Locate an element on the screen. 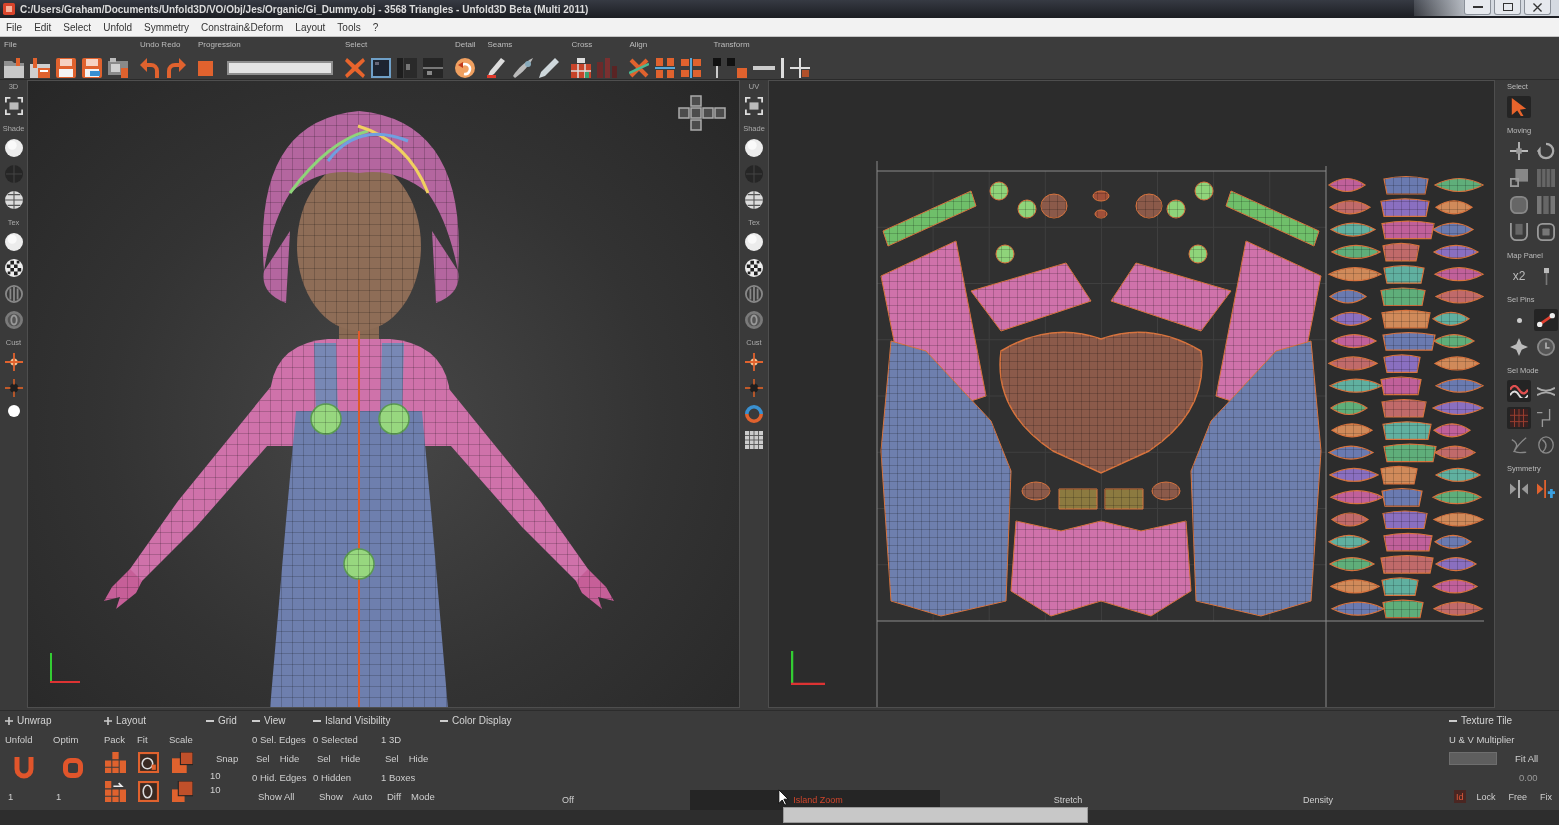  menu-item: Layout is located at coordinates (310, 27).